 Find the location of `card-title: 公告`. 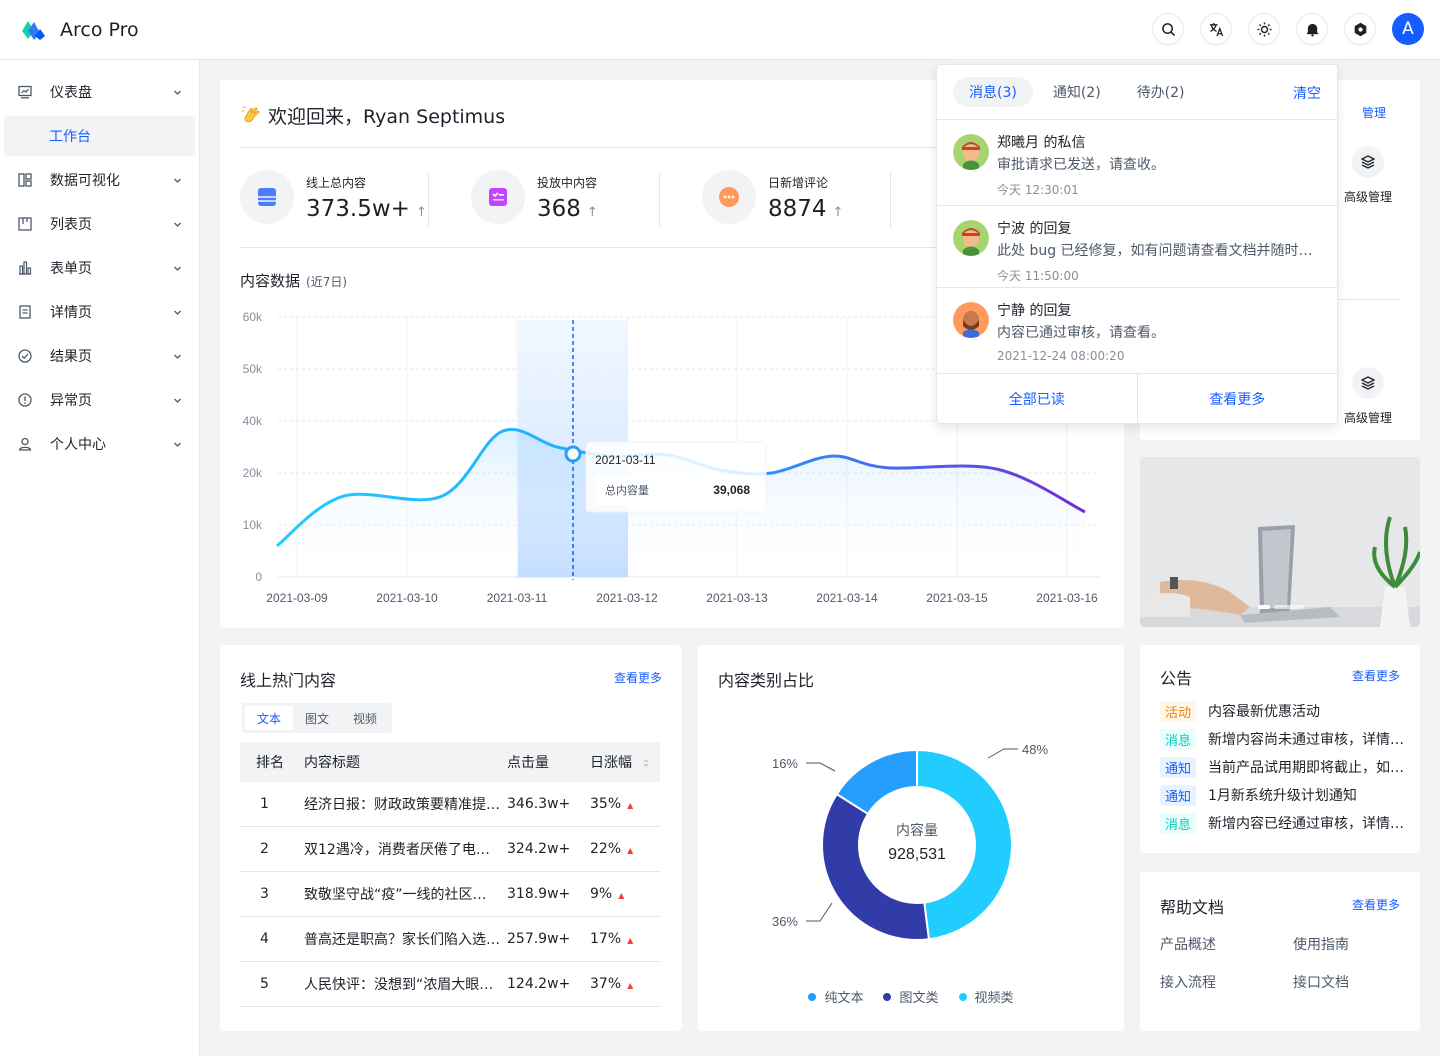

card-title: 公告 is located at coordinates (1176, 678).